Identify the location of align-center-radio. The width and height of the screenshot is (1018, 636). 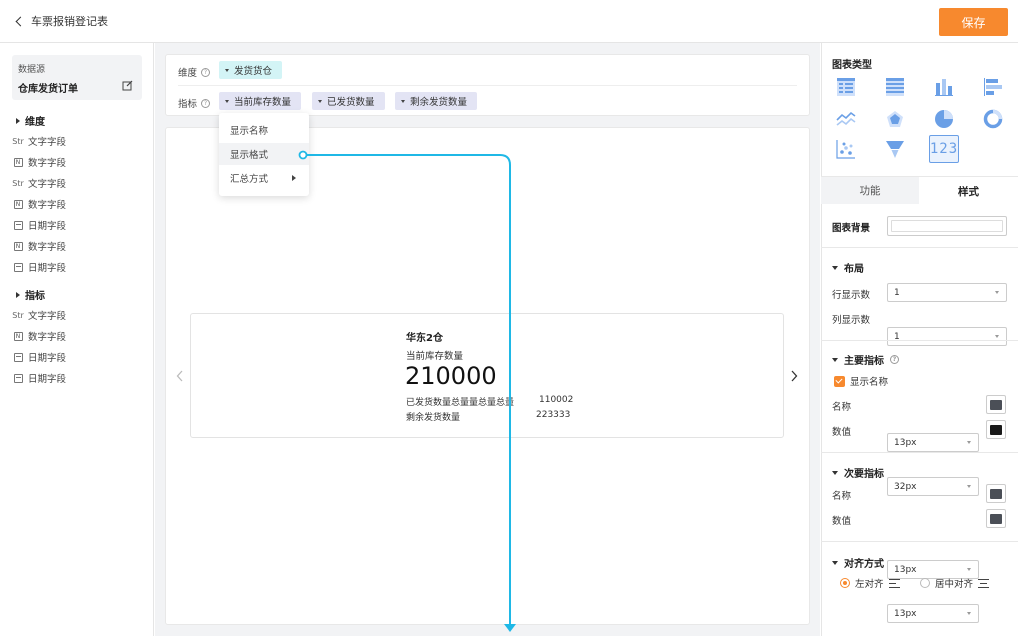
(925, 583).